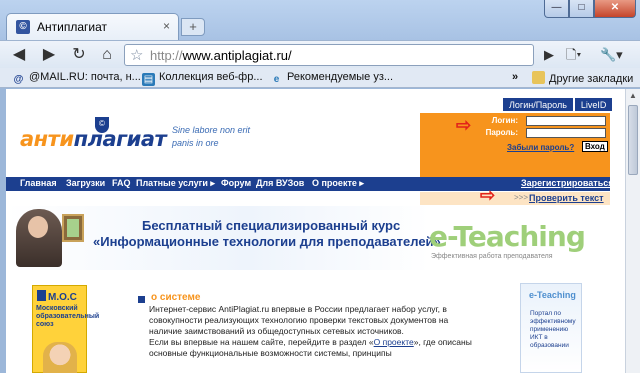 Image resolution: width=640 pixels, height=373 pixels. What do you see at coordinates (79, 55) in the screenshot?
I see `reload-icon: ↻` at bounding box center [79, 55].